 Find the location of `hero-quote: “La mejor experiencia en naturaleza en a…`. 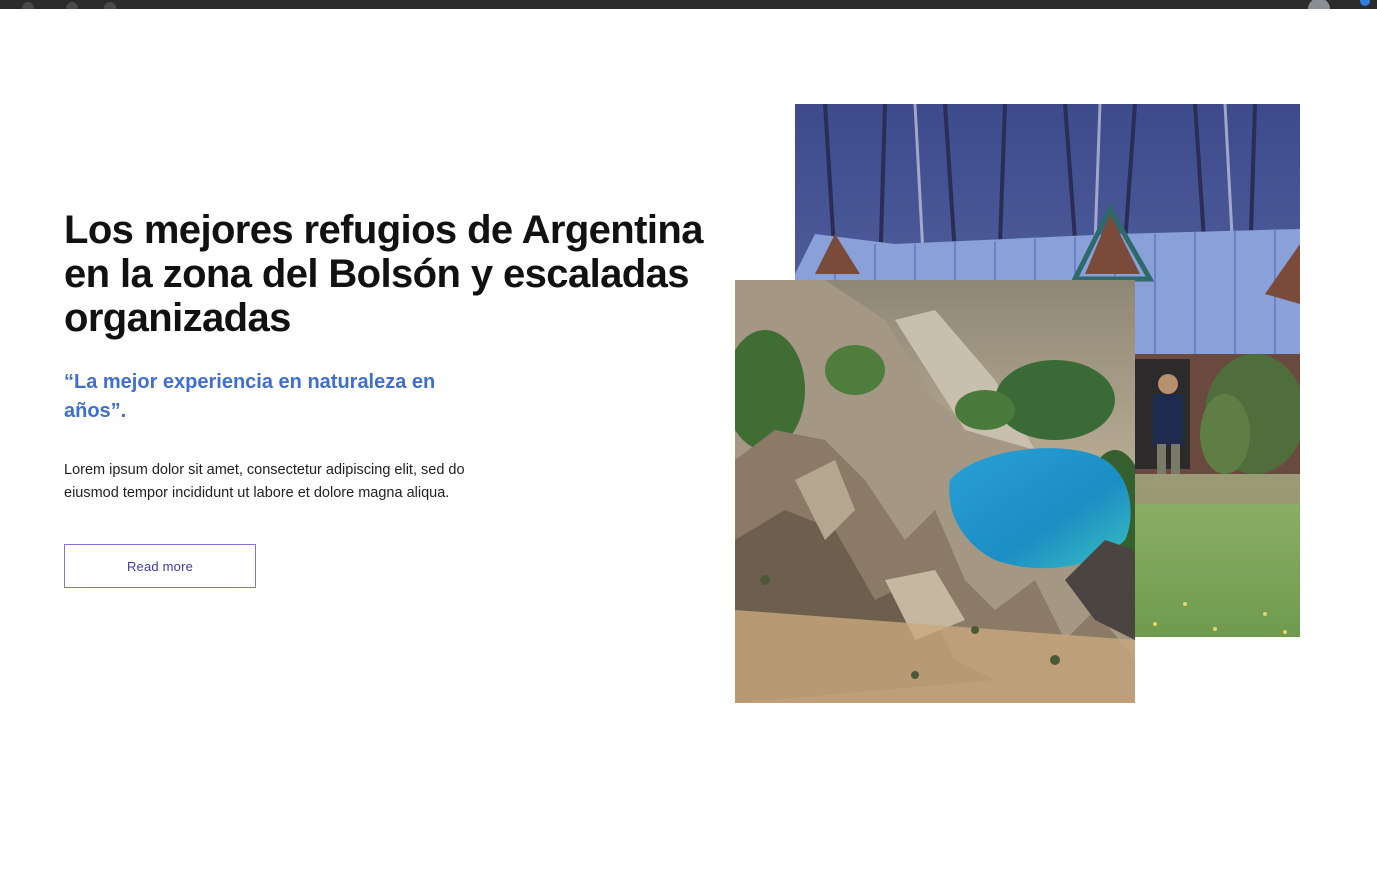

hero-quote: “La mejor experiencia en naturaleza en a… is located at coordinates (250, 396).